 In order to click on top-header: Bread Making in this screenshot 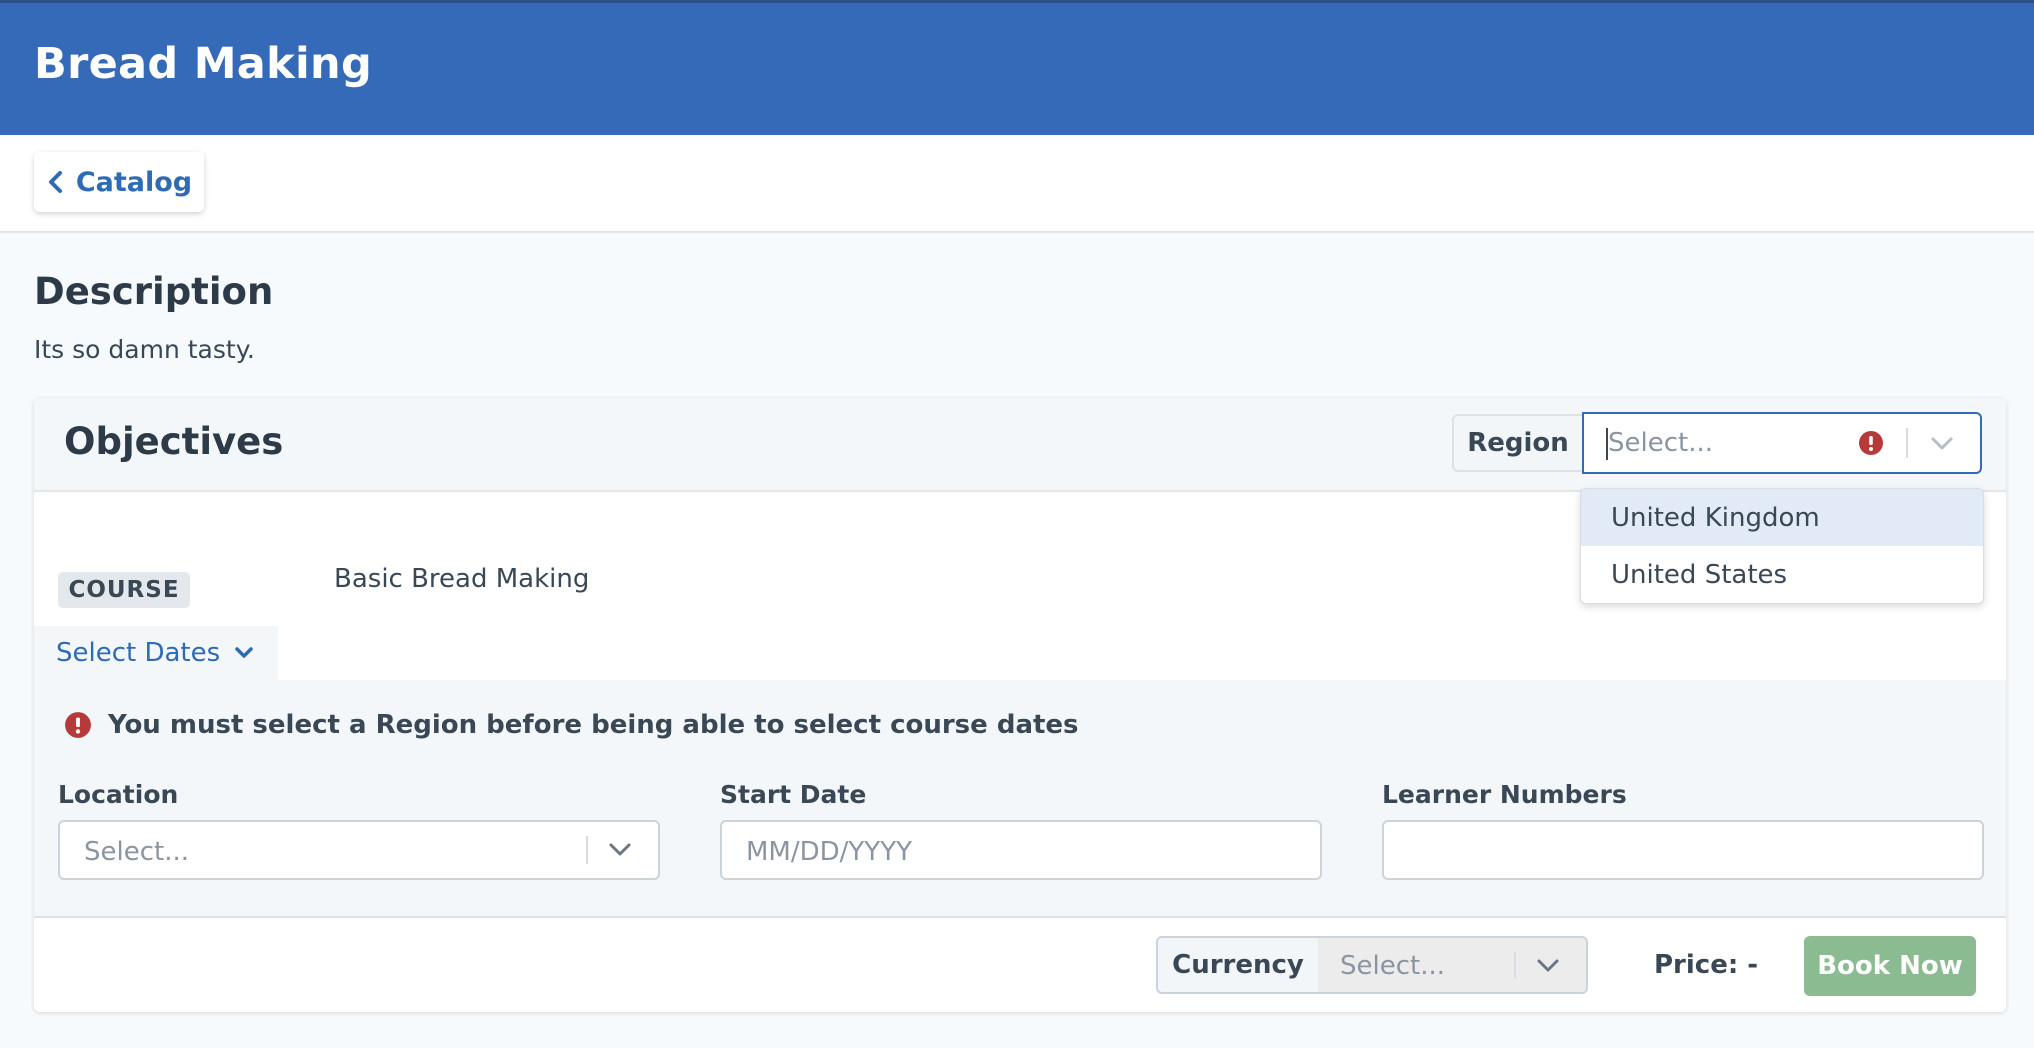, I will do `click(1017, 67)`.